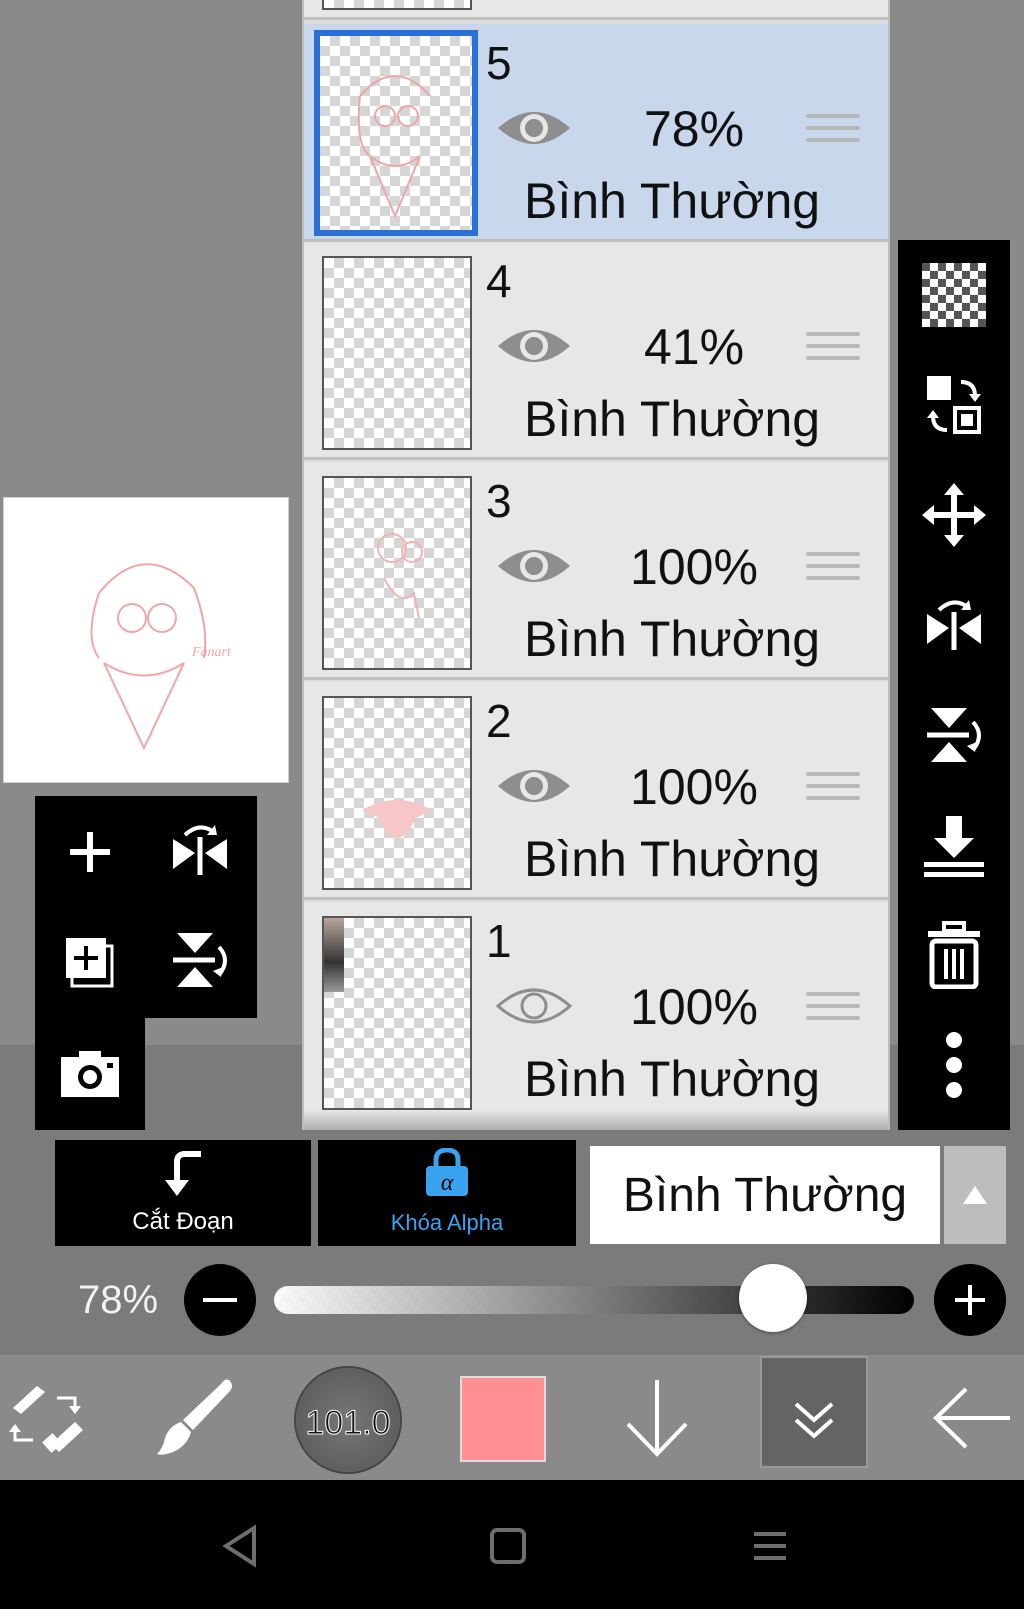  I want to click on flip-horizontal-layer-button, so click(954, 625).